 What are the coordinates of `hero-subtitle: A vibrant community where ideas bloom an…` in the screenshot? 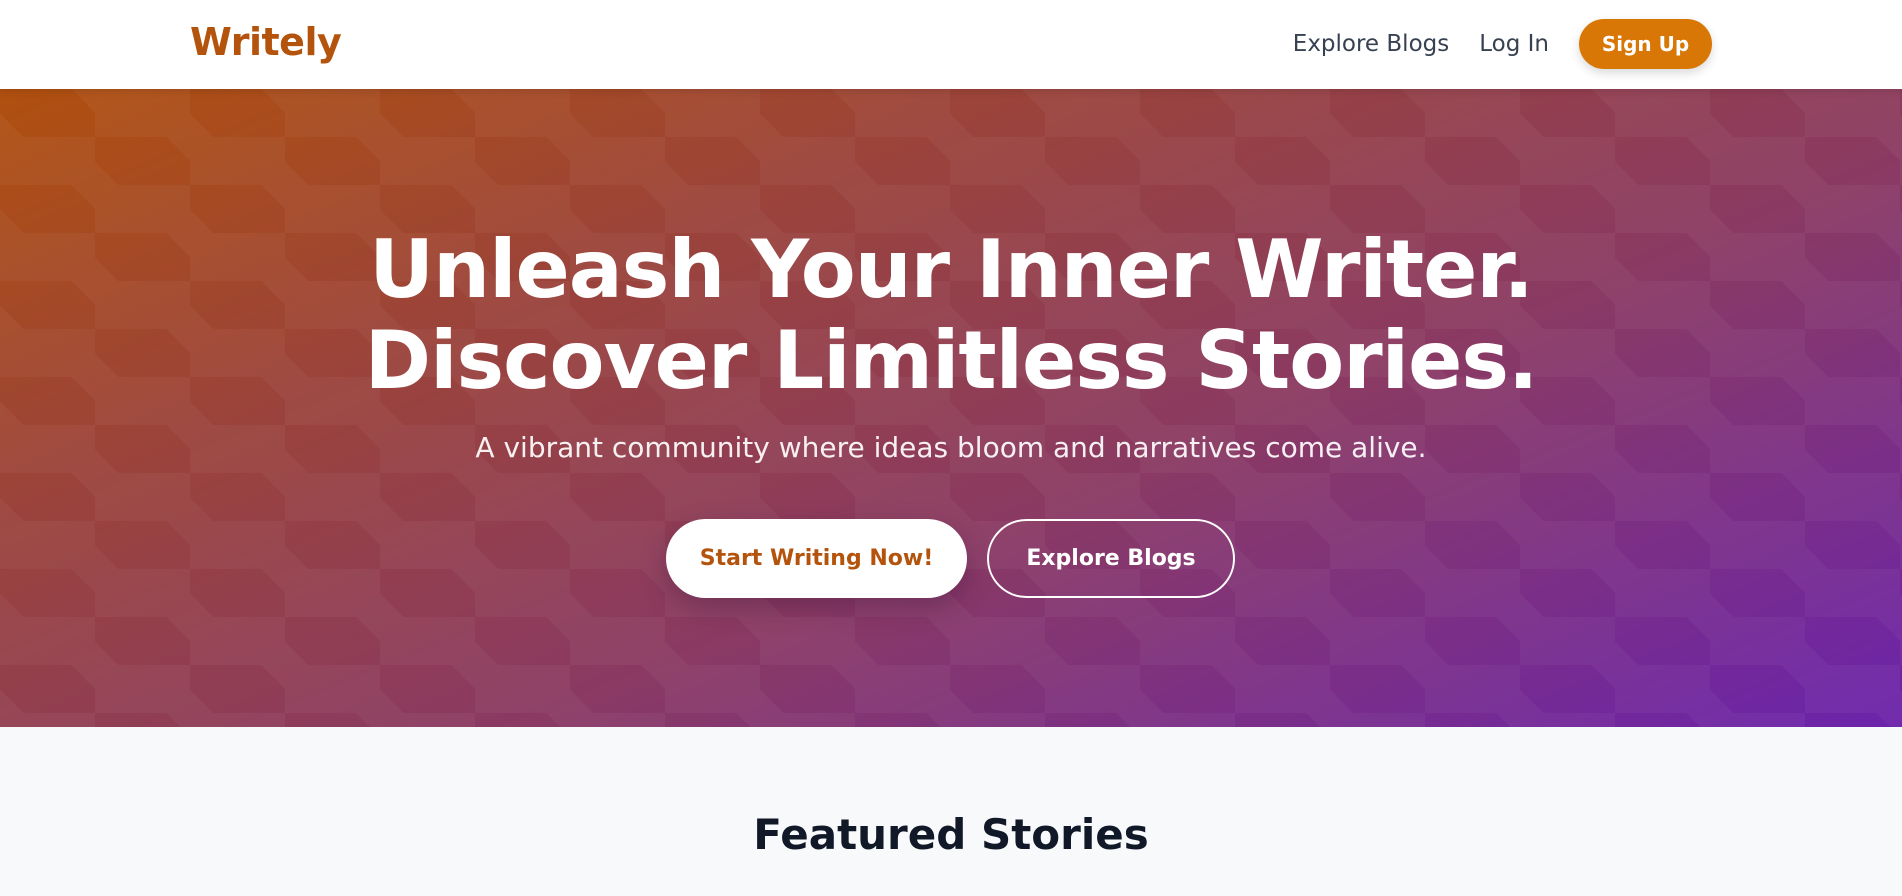 It's located at (951, 447).